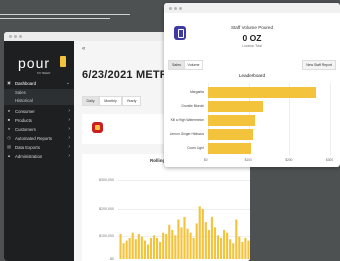  I want to click on logo-subtitle: MY BEER, so click(44, 73).